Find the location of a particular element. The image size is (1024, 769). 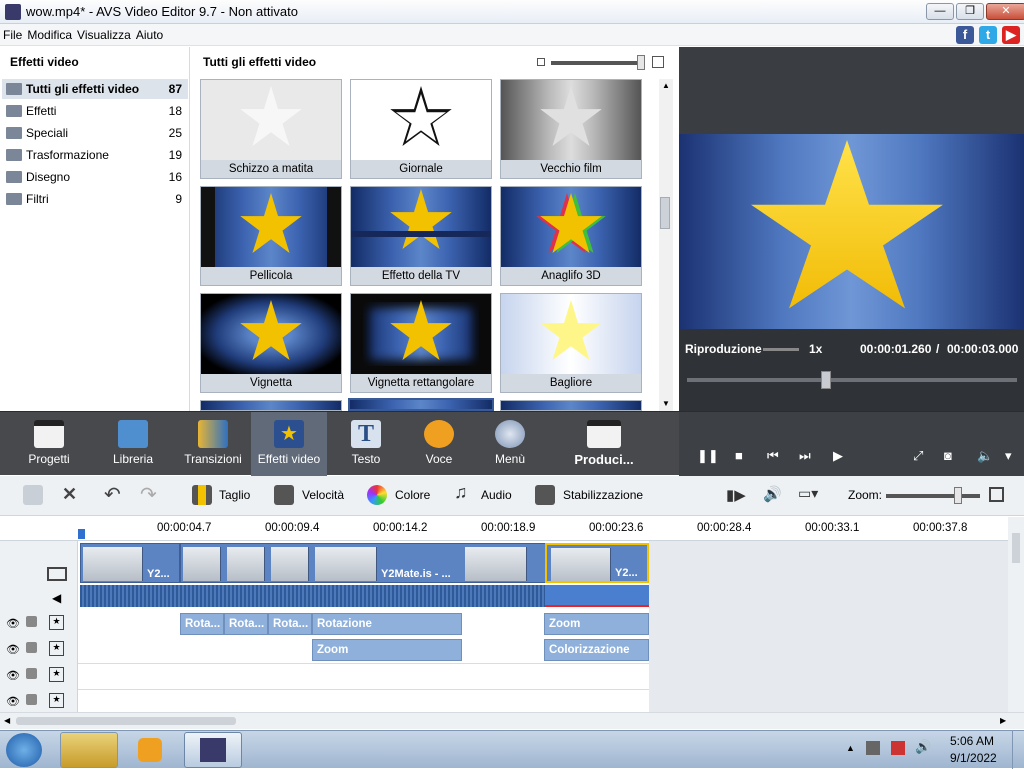

transitions-button: Transizioni is located at coordinates (213, 444).